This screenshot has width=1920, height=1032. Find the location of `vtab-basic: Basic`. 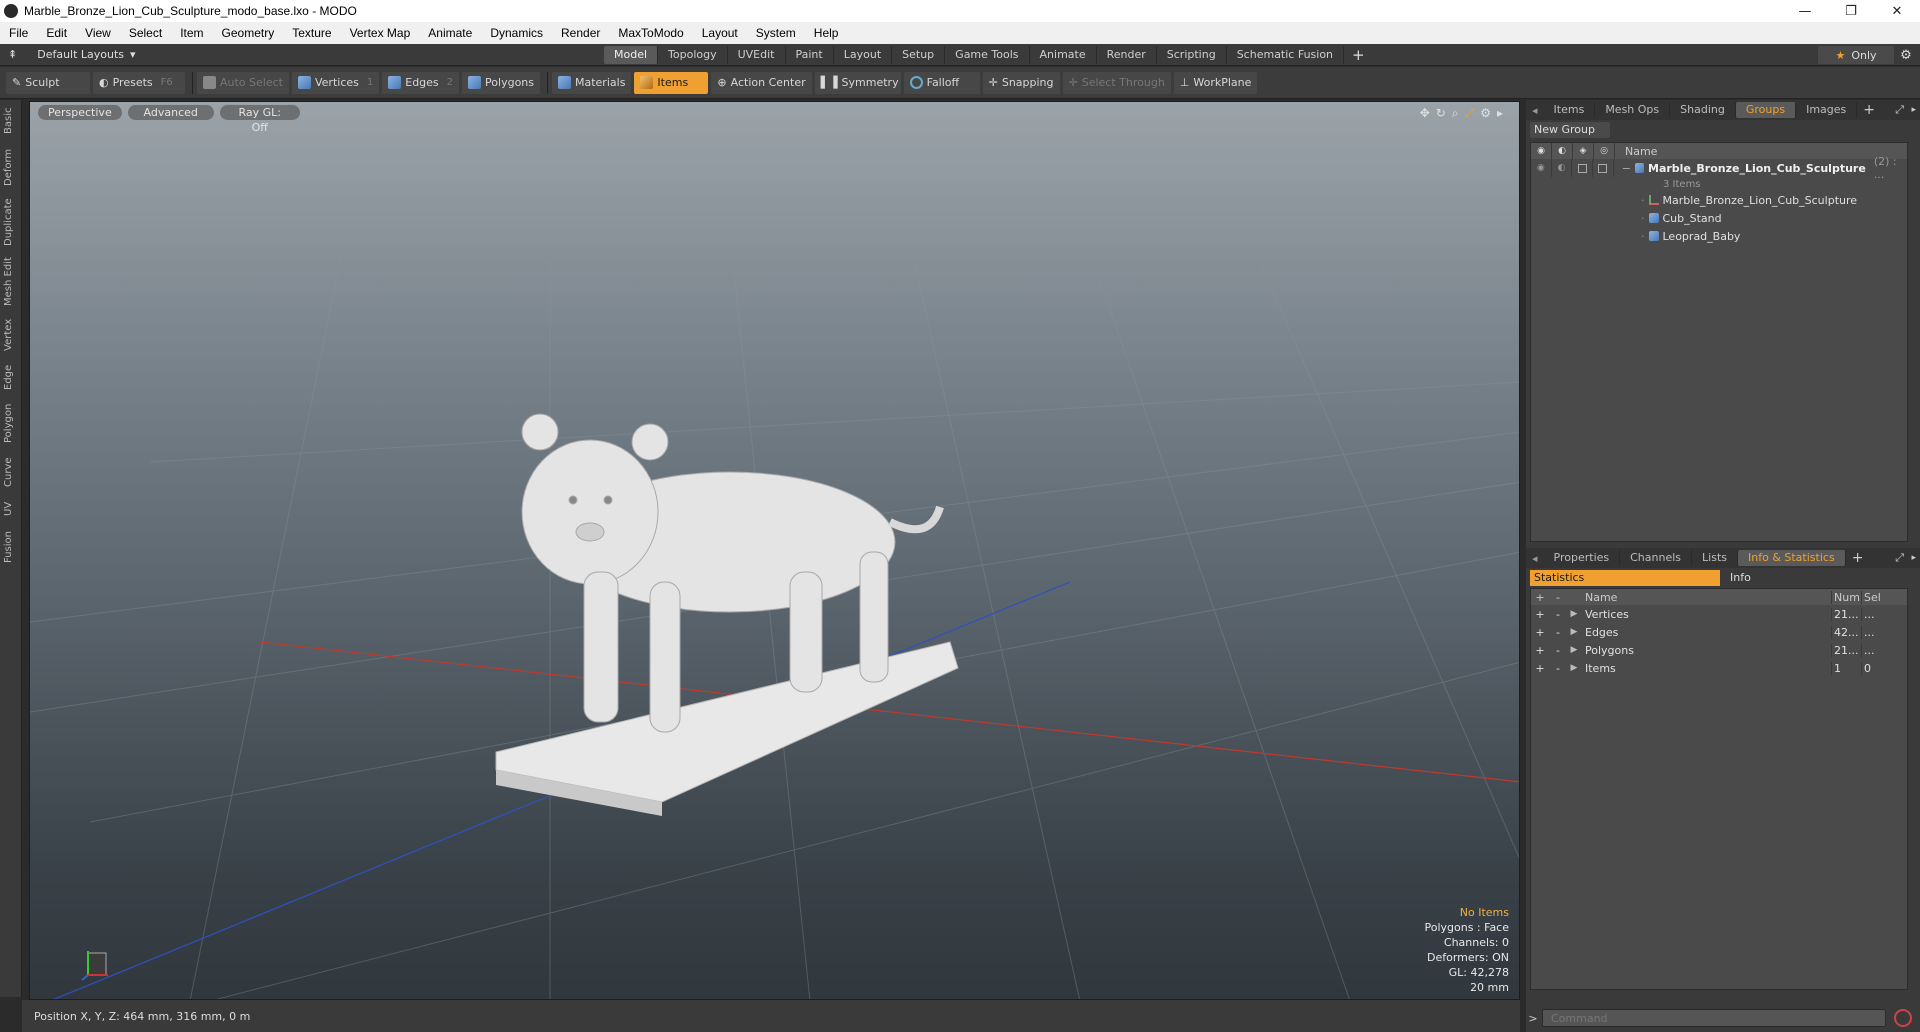

vtab-basic: Basic is located at coordinates (11, 121).